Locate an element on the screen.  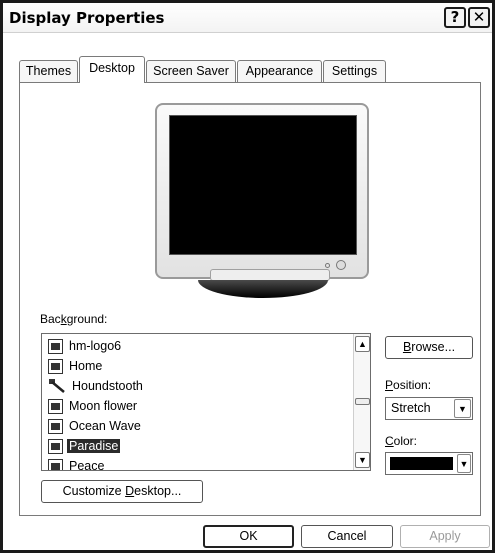
position-value: Stretch is located at coordinates (411, 408).